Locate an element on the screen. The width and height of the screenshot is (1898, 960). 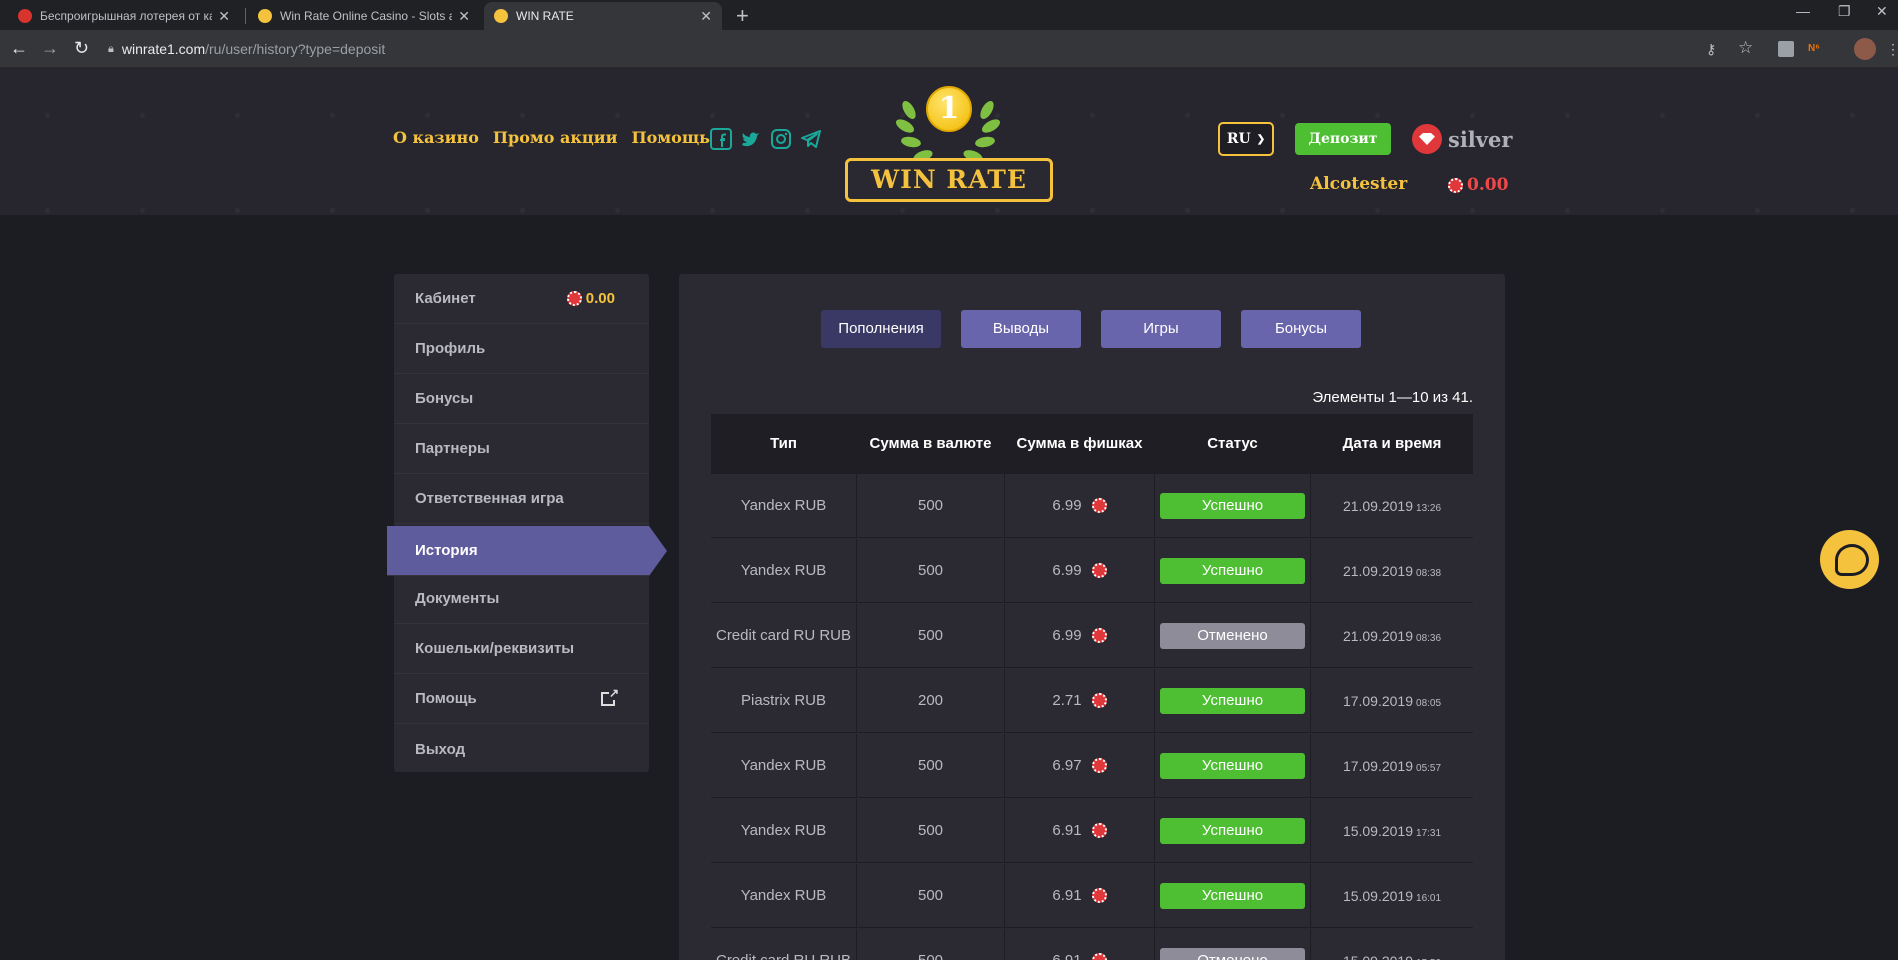
loyalty-level: silver is located at coordinates (1462, 139).